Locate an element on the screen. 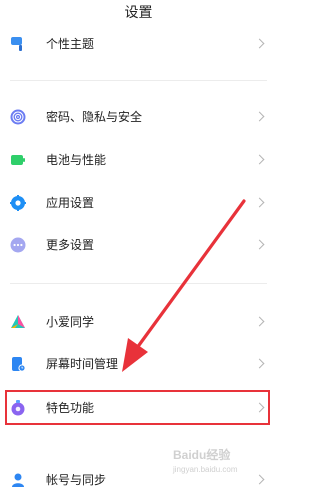 The height and width of the screenshot is (496, 320). settings-row-special-features: 特色功能 is located at coordinates (138, 408).